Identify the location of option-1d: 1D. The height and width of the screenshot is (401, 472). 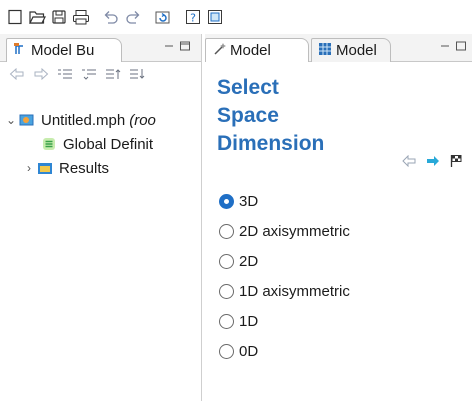
(345, 321).